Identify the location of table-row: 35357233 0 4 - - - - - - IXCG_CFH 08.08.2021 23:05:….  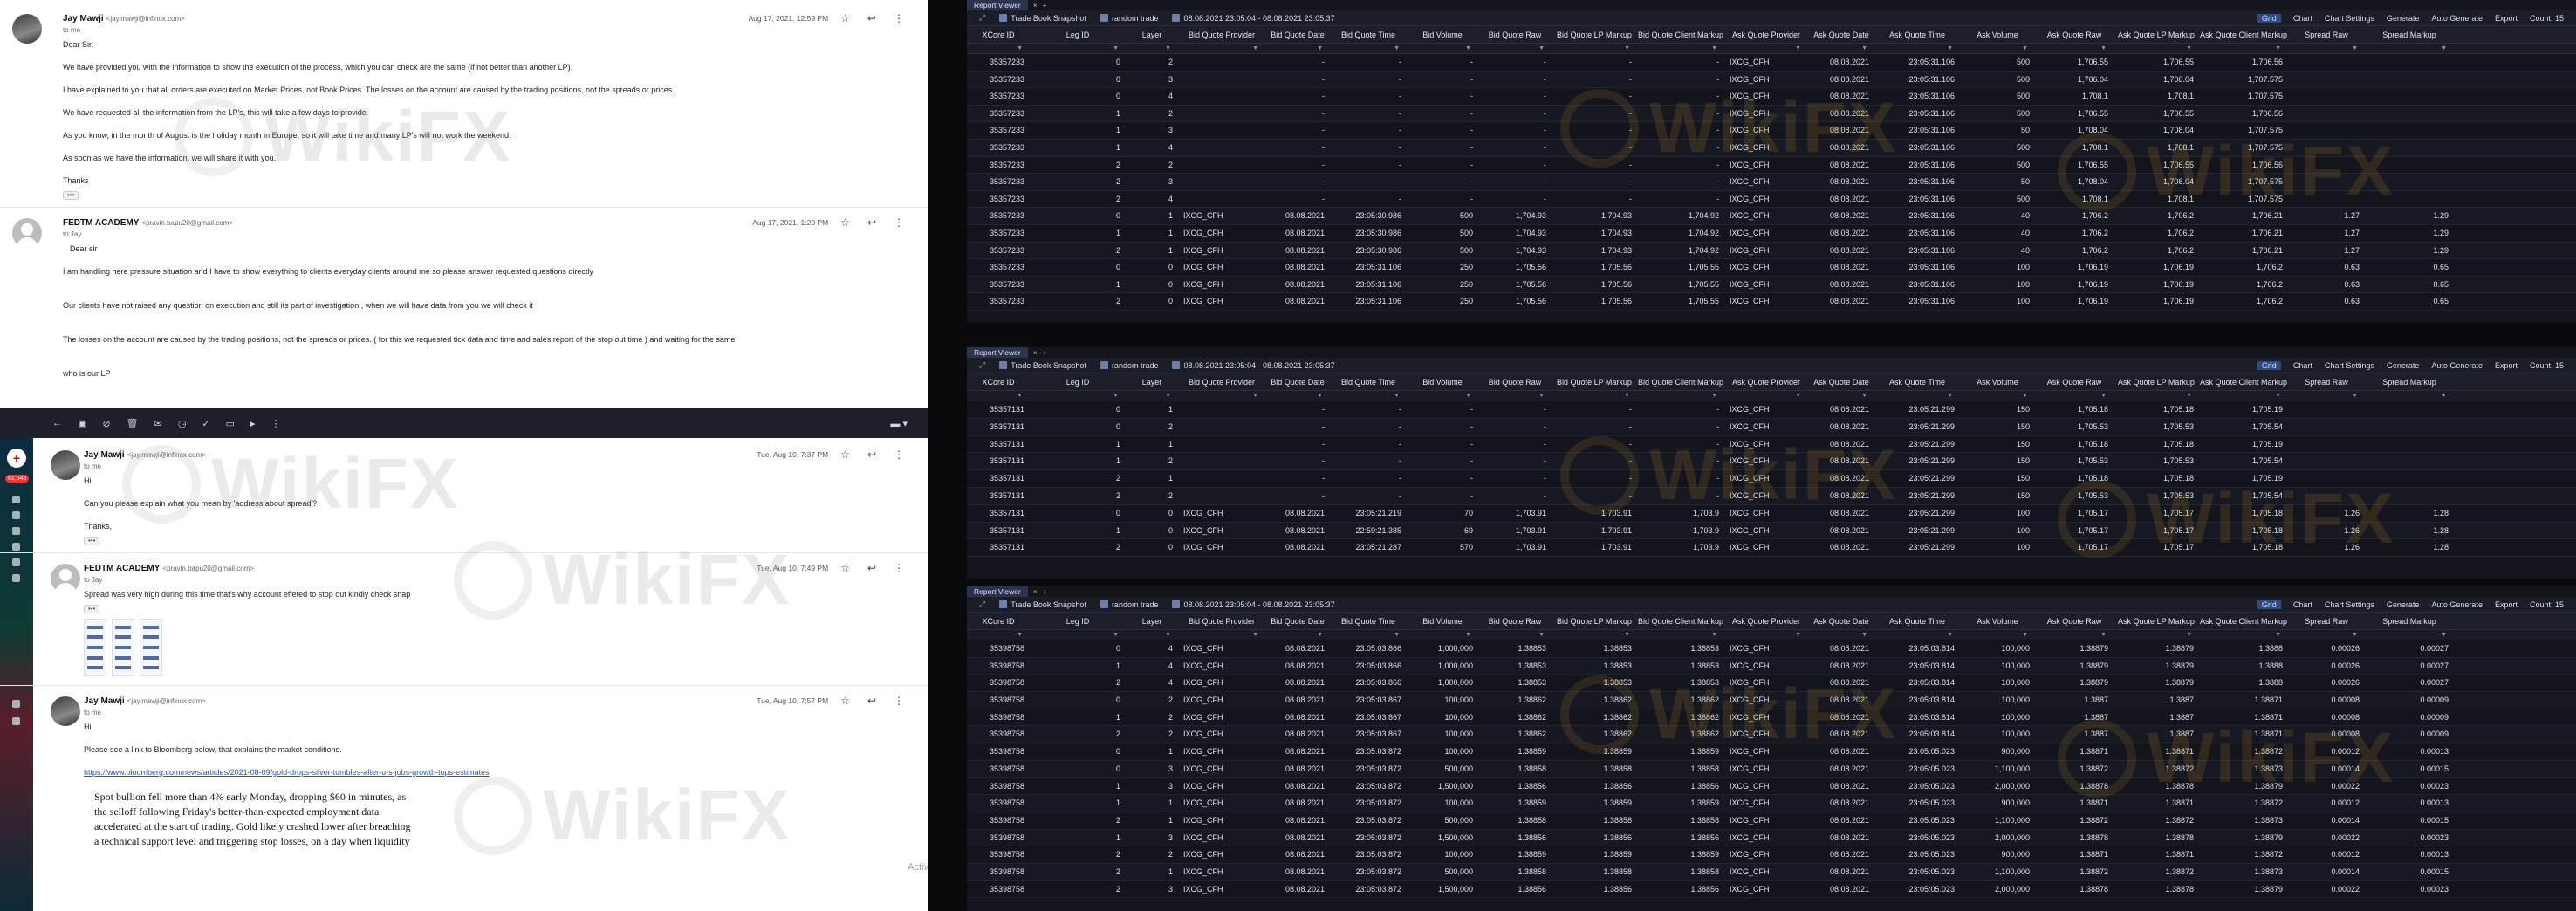
(1771, 97).